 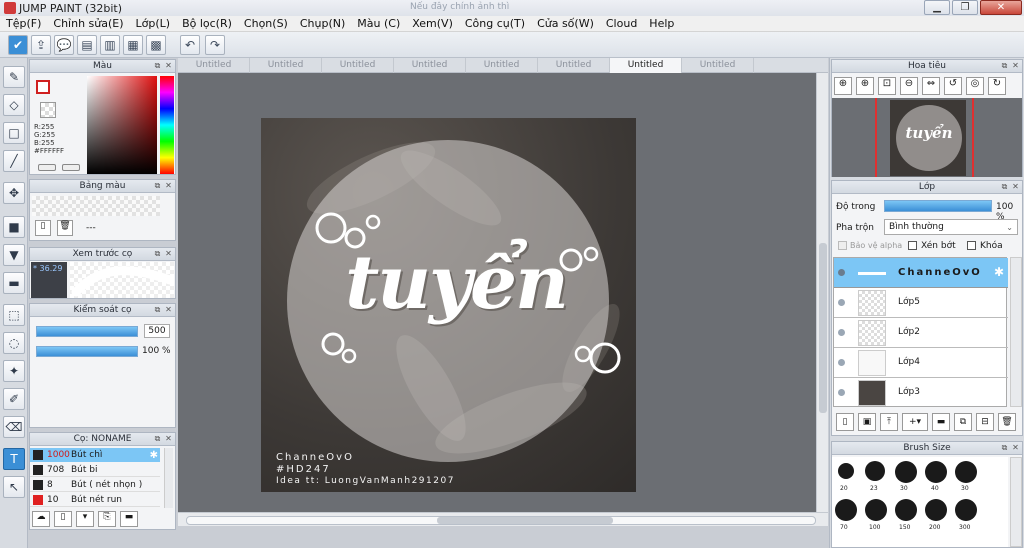 What do you see at coordinates (133, 45) in the screenshot?
I see `document-icon: ▦` at bounding box center [133, 45].